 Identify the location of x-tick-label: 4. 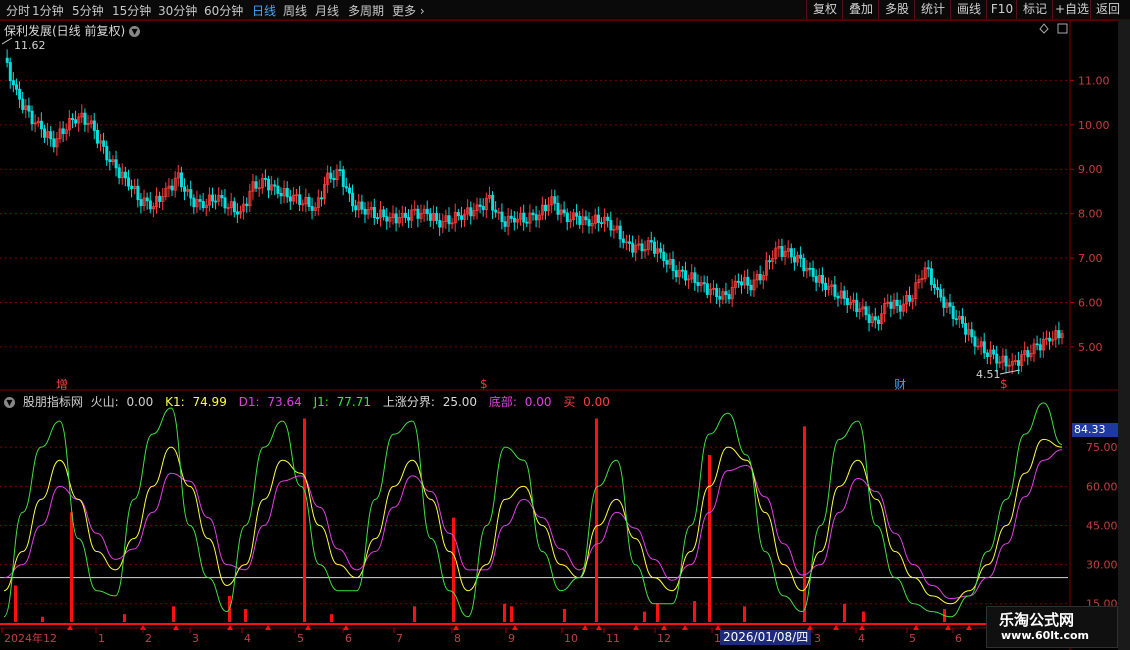
(247, 638).